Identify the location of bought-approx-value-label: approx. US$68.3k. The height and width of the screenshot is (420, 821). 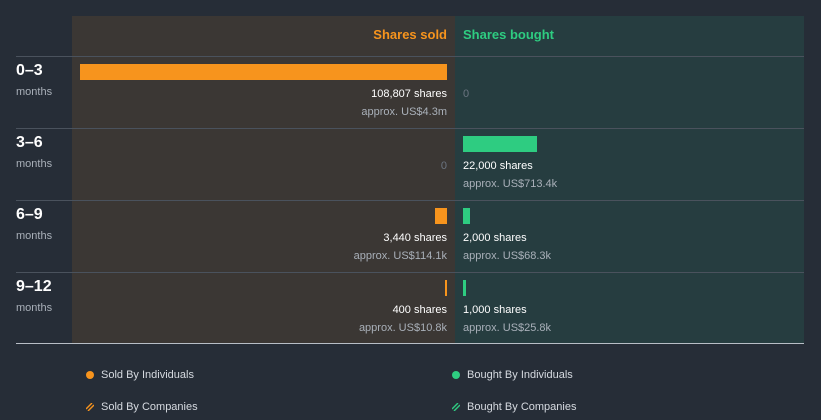
(507, 256).